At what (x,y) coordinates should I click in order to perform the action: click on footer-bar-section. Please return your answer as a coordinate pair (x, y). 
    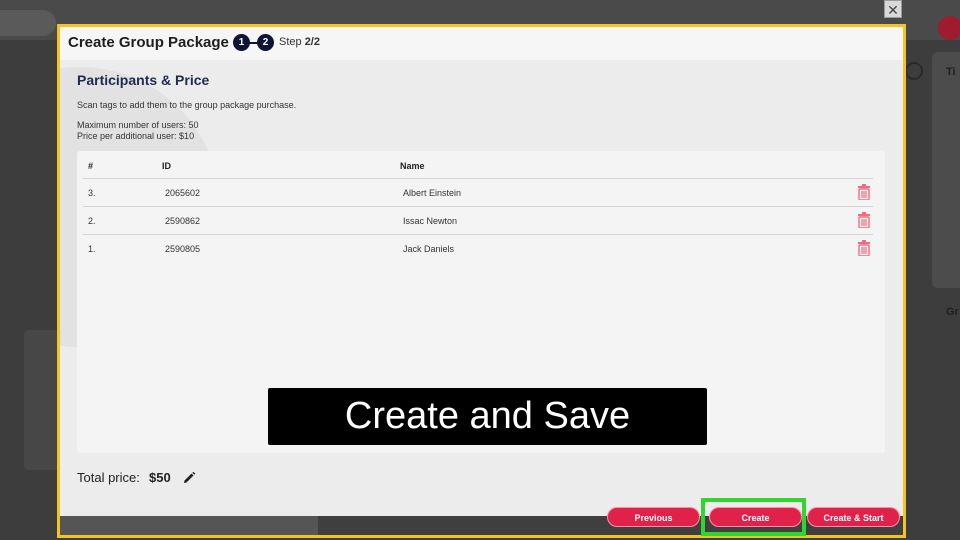
    Looking at the image, I should click on (189, 525).